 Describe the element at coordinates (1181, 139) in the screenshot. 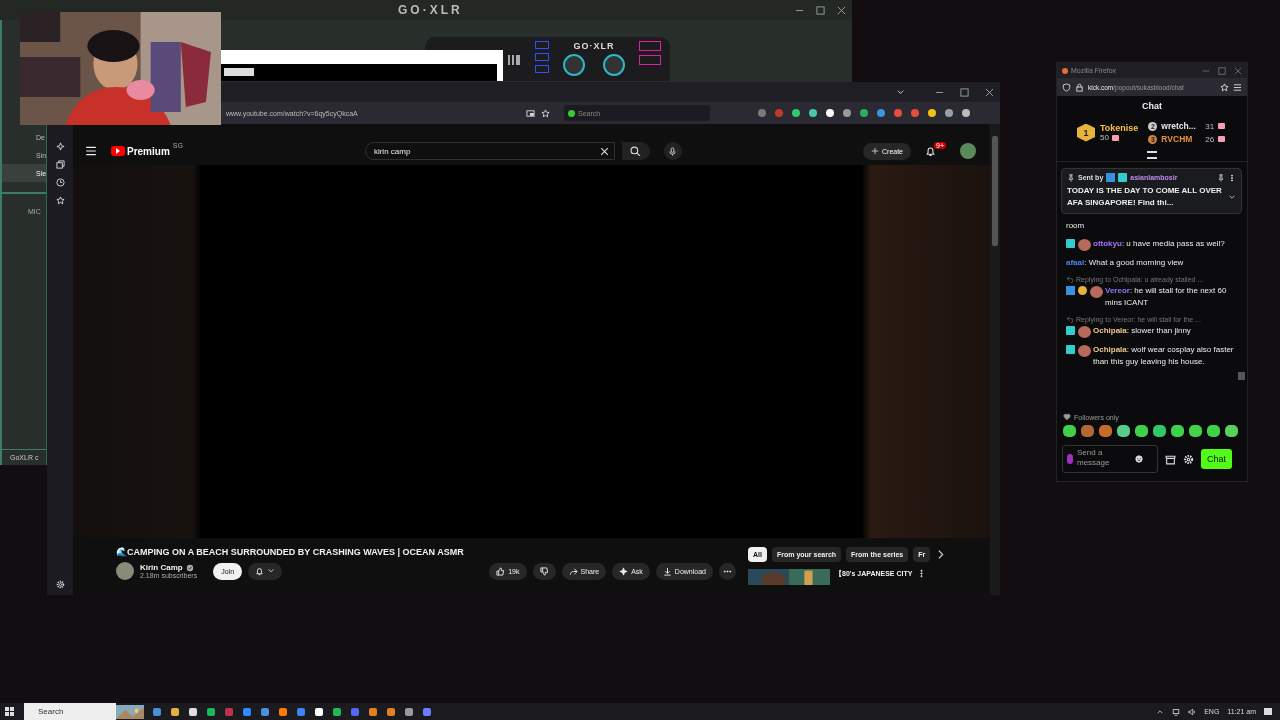

I see `username: RVCHM` at that location.